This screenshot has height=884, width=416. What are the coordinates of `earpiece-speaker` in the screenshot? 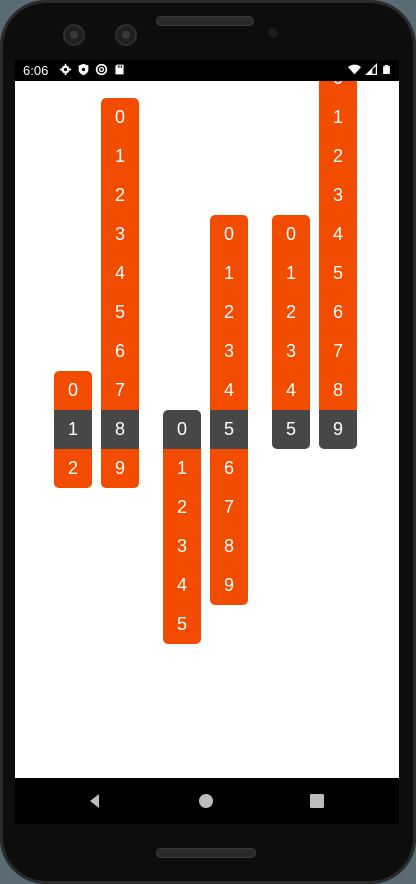 It's located at (205, 21).